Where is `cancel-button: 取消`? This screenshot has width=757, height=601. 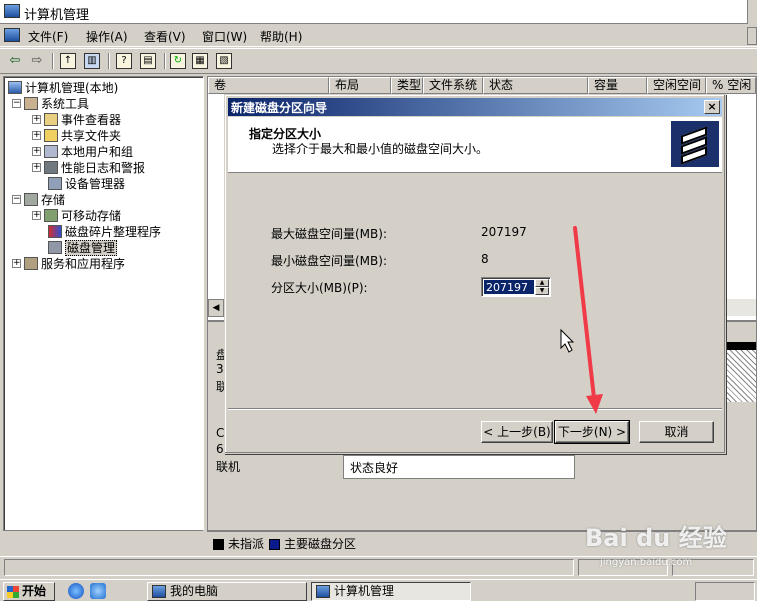 cancel-button: 取消 is located at coordinates (676, 432).